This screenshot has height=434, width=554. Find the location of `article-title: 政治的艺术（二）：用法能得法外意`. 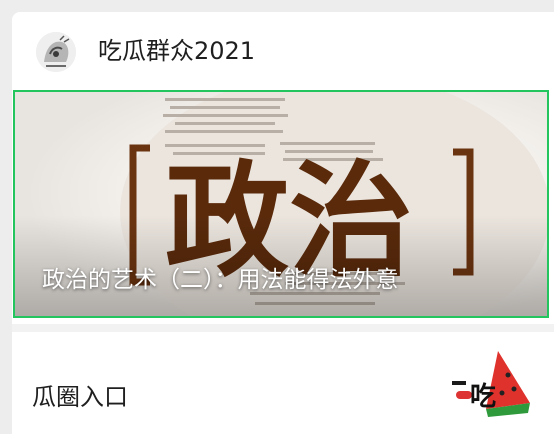

article-title: 政治的艺术（二）：用法能得法外意 is located at coordinates (220, 280).